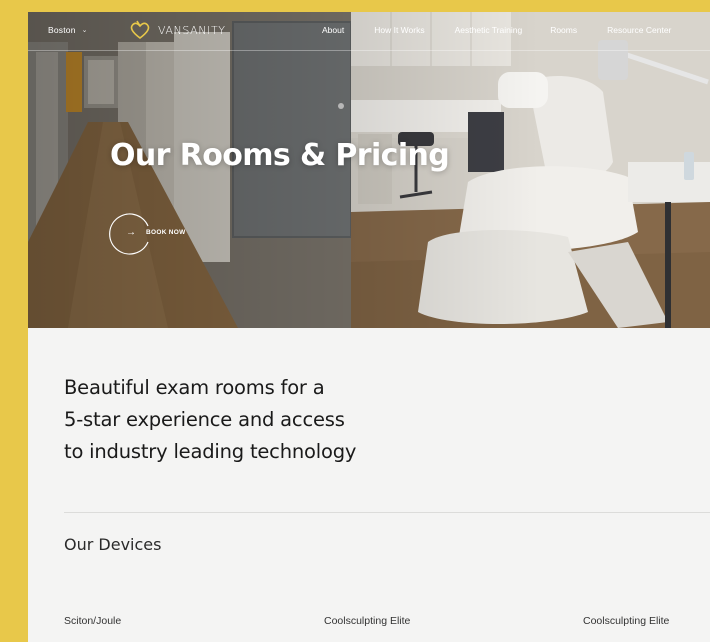 The height and width of the screenshot is (642, 710). Describe the element at coordinates (210, 451) in the screenshot. I see `intro-line: to industry leading technology` at that location.